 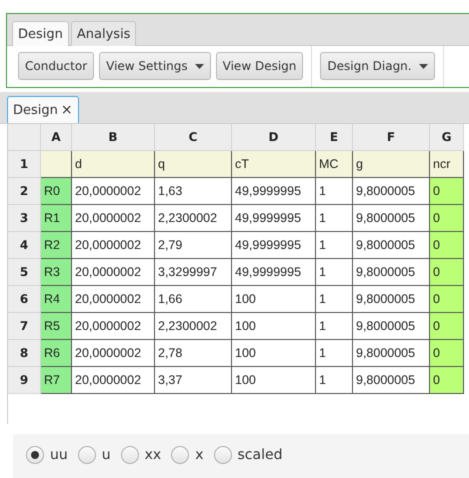 What do you see at coordinates (274, 164) in the screenshot?
I see `table-cell: cT` at bounding box center [274, 164].